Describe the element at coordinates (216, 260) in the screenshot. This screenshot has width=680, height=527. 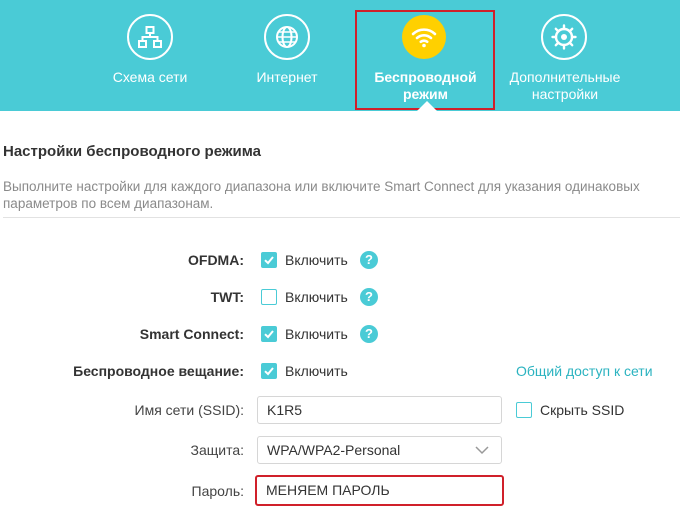
I see `ofdma-label: OFDMA:` at that location.